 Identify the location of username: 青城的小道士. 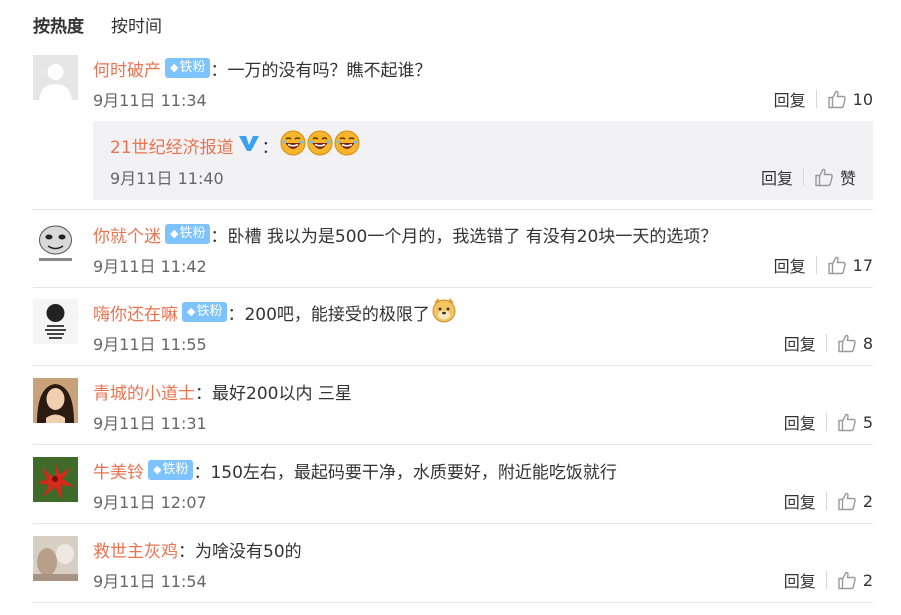
(144, 391).